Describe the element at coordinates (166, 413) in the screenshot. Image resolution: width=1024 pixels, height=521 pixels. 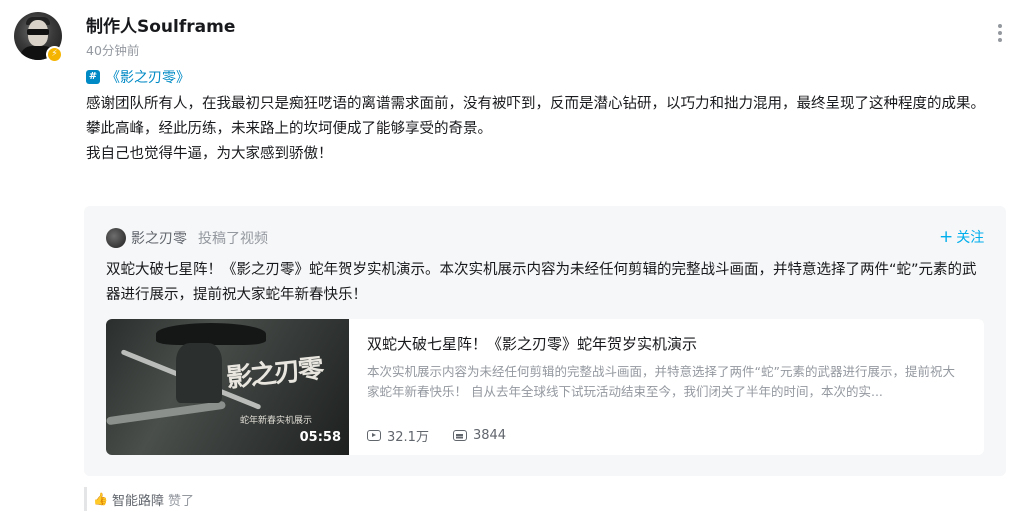
I see `thumb-blade` at that location.